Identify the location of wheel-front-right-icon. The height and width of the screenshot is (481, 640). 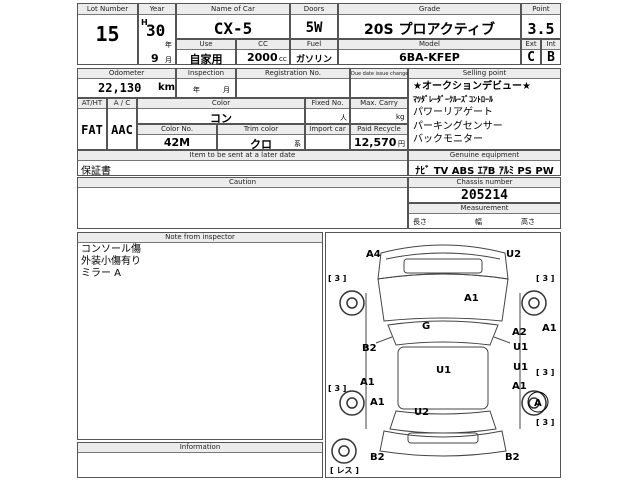
(534, 303).